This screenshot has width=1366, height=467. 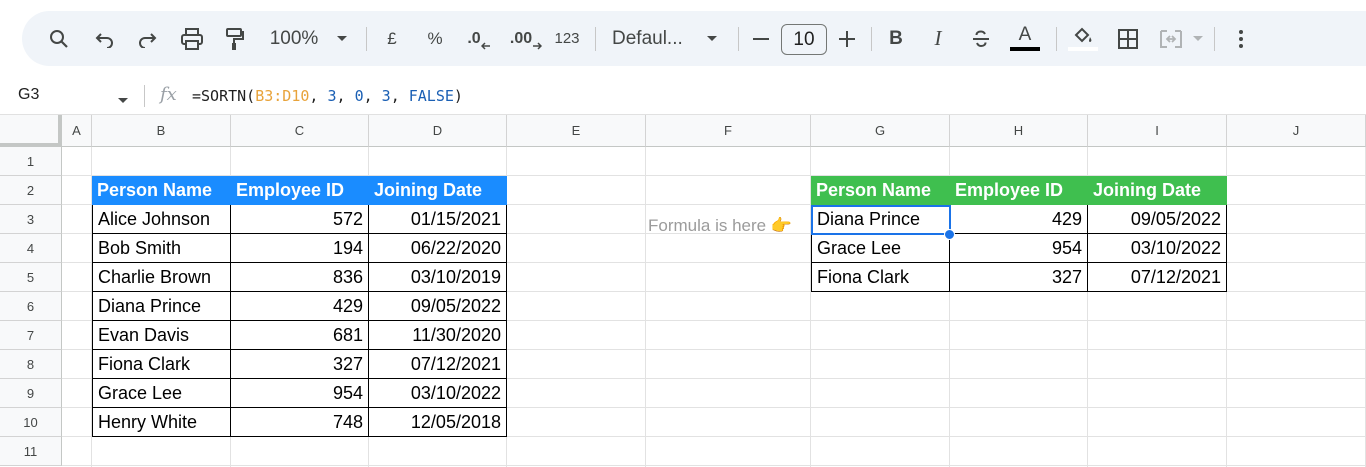 What do you see at coordinates (1157, 131) in the screenshot?
I see `column-header-i: I` at bounding box center [1157, 131].